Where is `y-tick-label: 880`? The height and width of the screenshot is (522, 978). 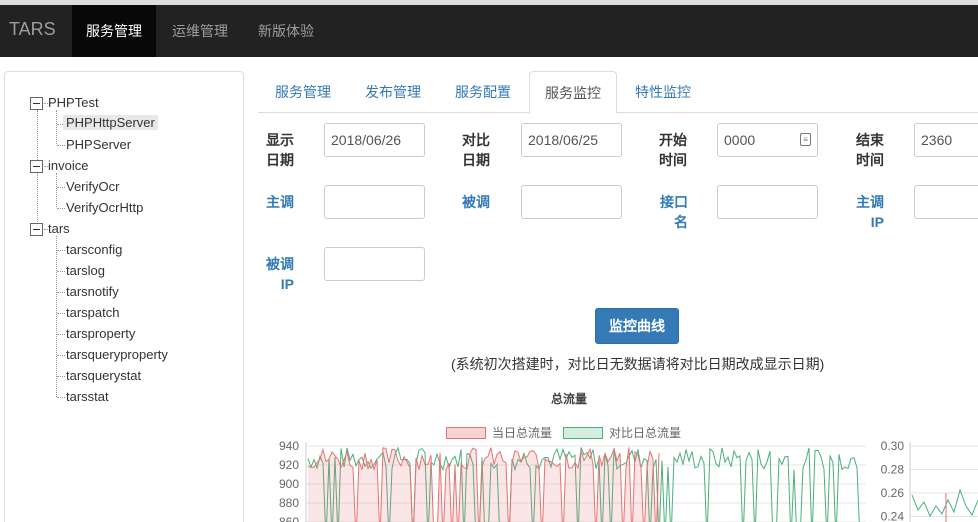
y-tick-label: 880 is located at coordinates (289, 503).